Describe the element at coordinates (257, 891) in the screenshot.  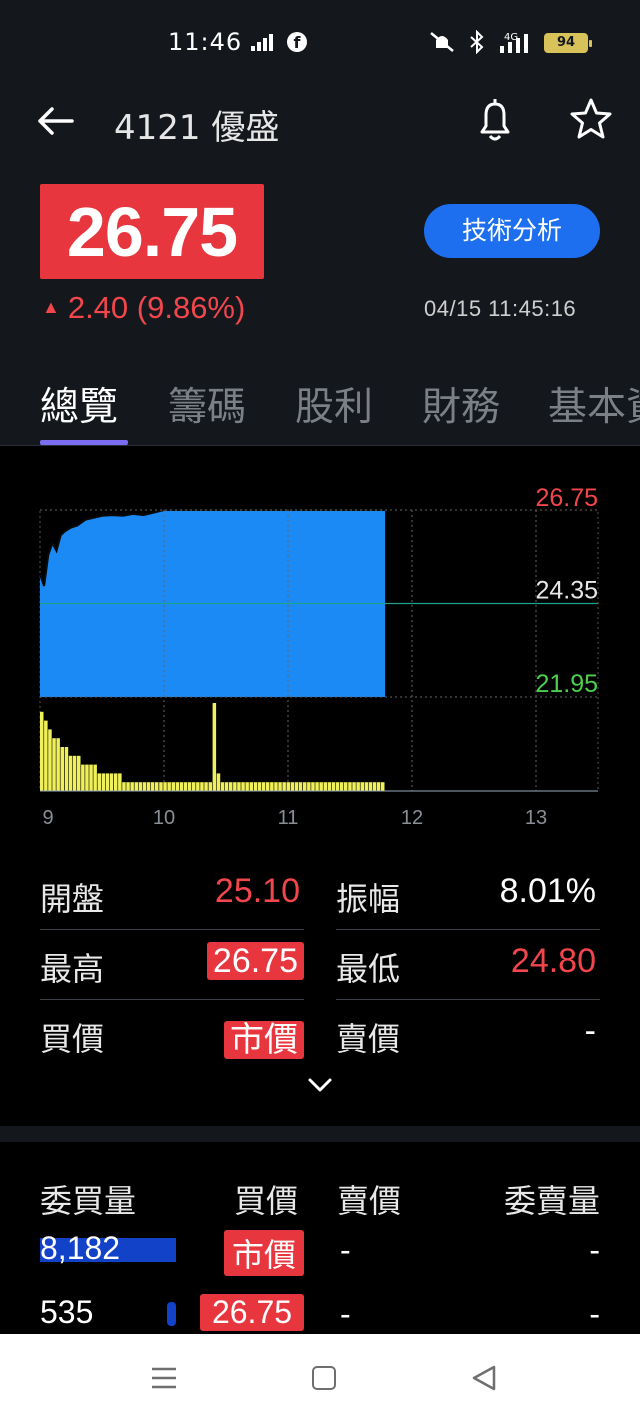
I see `open-value: 25.10` at that location.